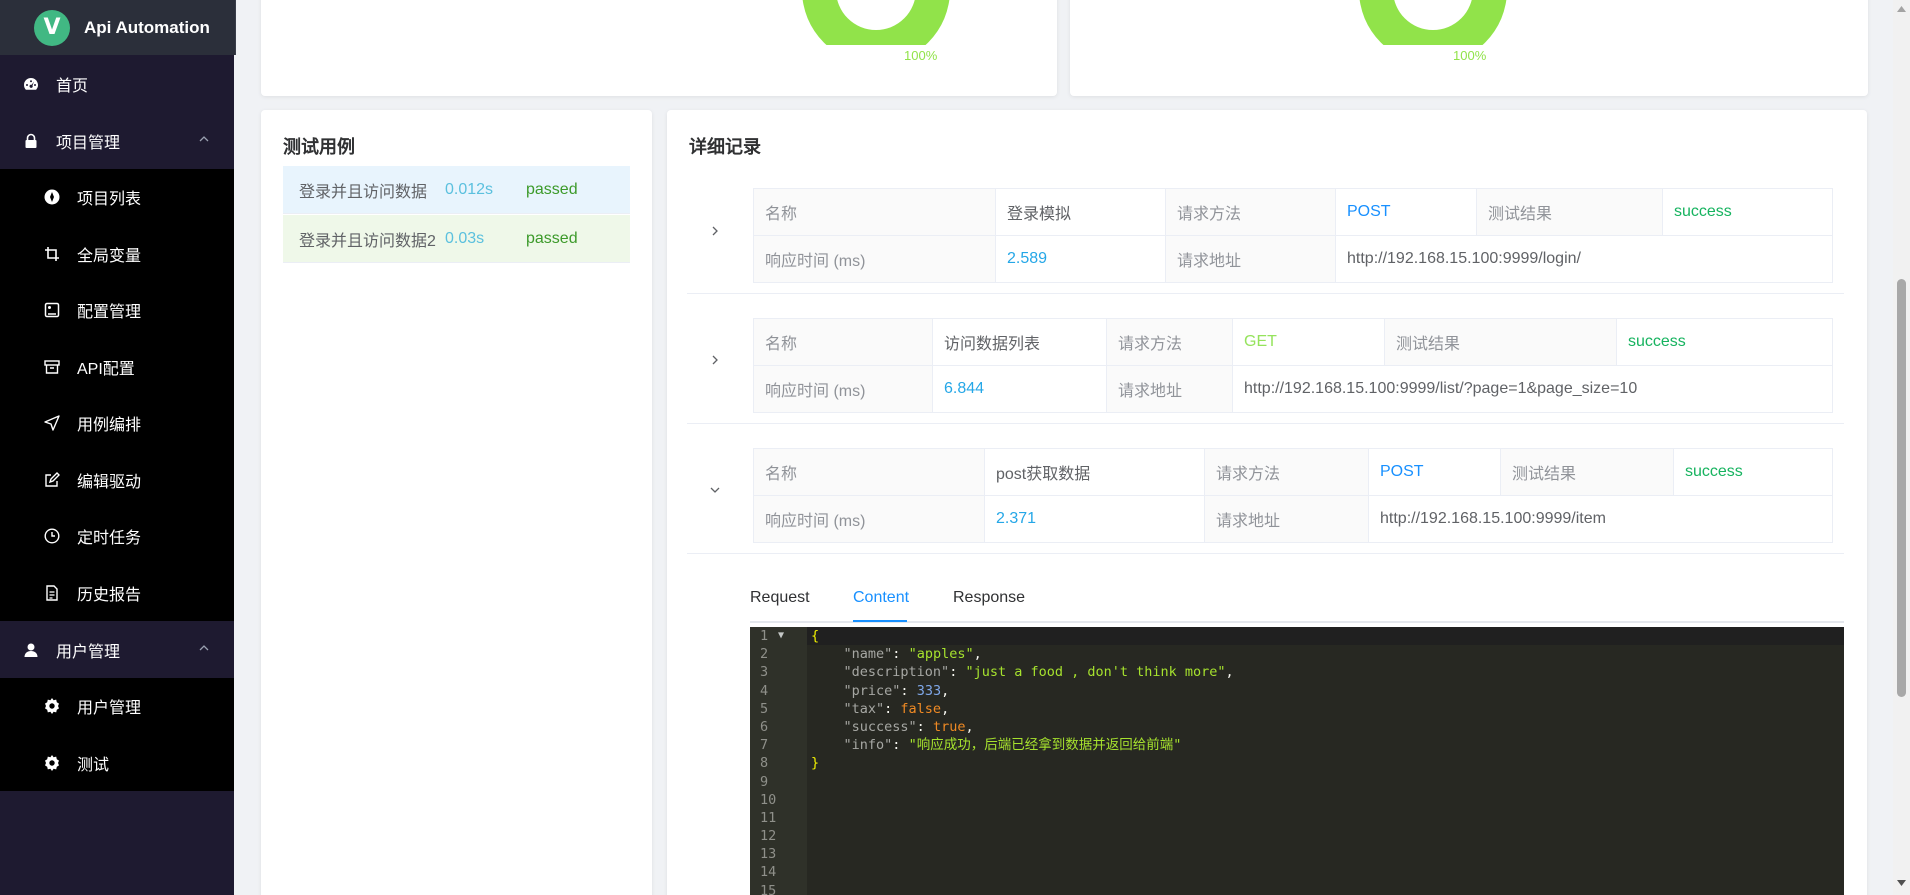  I want to click on sidebar-item-project-list: 项目列表, so click(117, 197).